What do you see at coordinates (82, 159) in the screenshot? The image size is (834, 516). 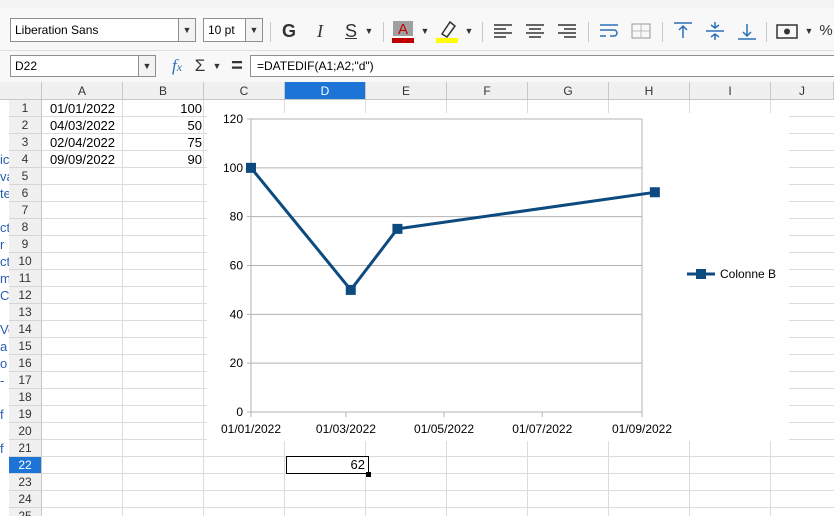 I see `cell-A4: 09/09/2022` at bounding box center [82, 159].